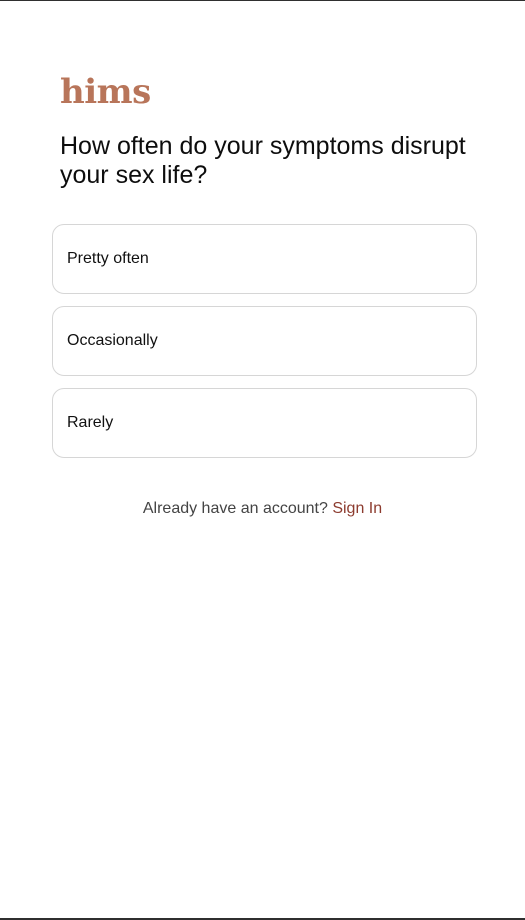 Image resolution: width=525 pixels, height=920 pixels. What do you see at coordinates (264, 259) in the screenshot?
I see `option-pretty-often: Pretty often` at bounding box center [264, 259].